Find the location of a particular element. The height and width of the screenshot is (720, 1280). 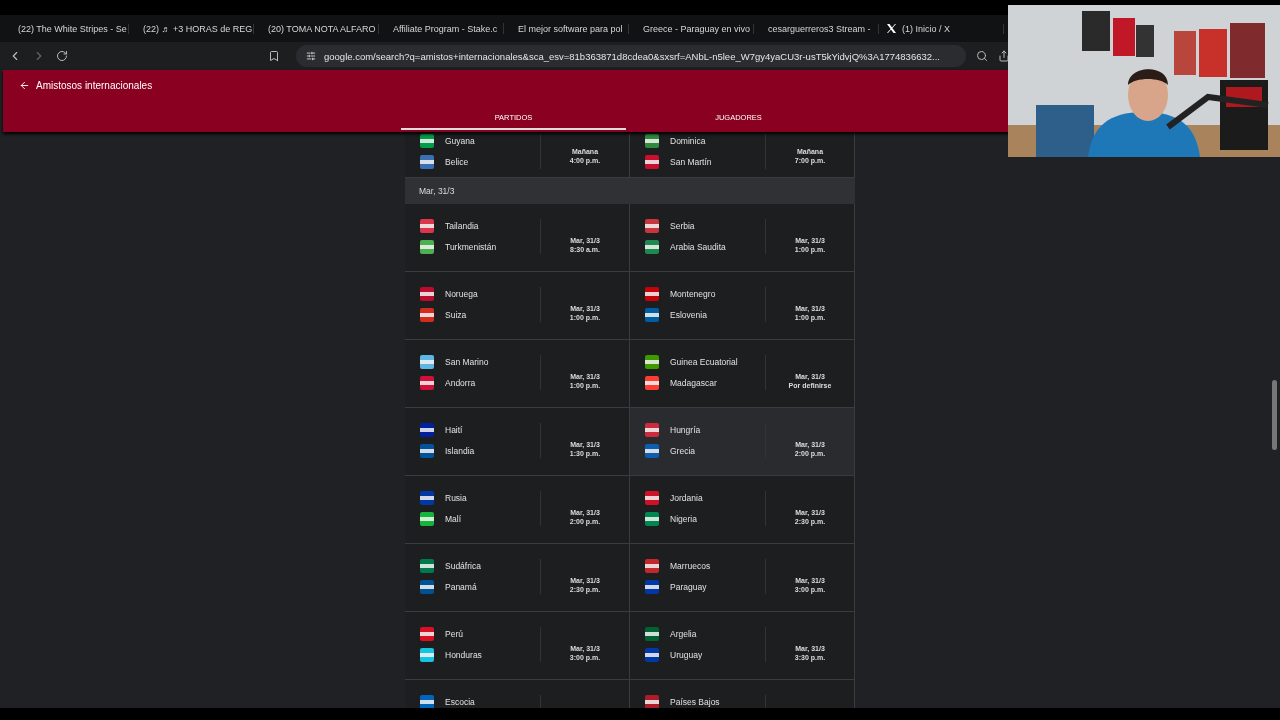

team-name: Rusia is located at coordinates (456, 498).